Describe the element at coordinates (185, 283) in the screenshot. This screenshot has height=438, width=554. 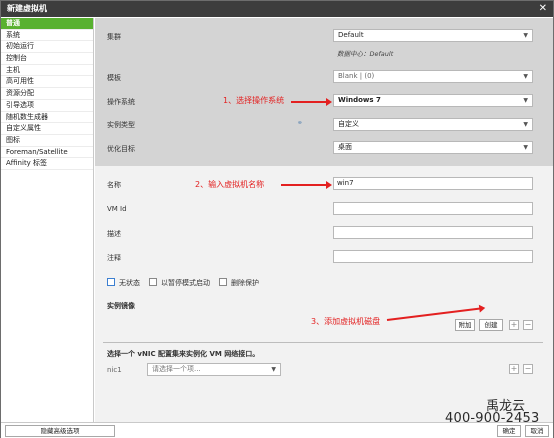
I see `start-paused-label: 以暂停模式启动` at that location.